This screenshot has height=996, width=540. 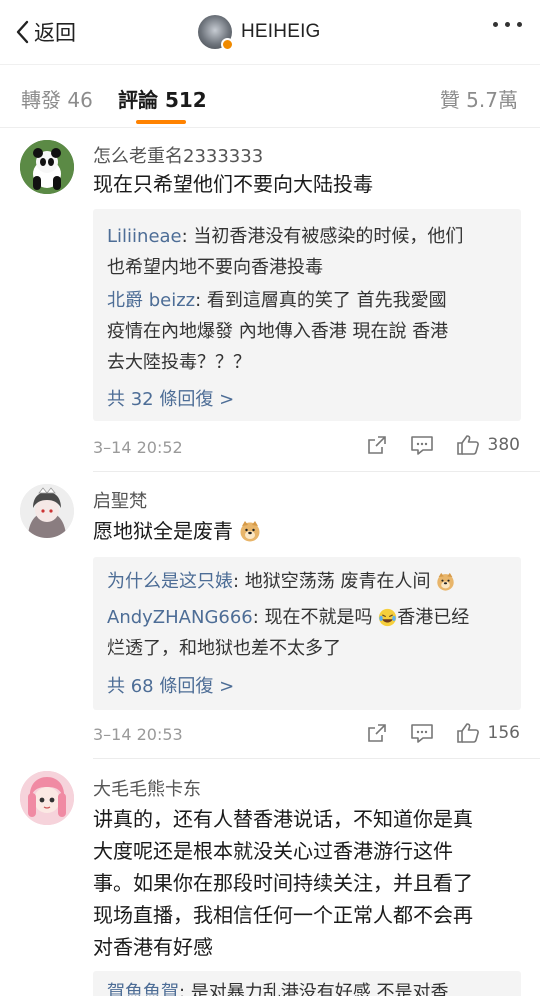 I want to click on like-button: 380, so click(x=488, y=445).